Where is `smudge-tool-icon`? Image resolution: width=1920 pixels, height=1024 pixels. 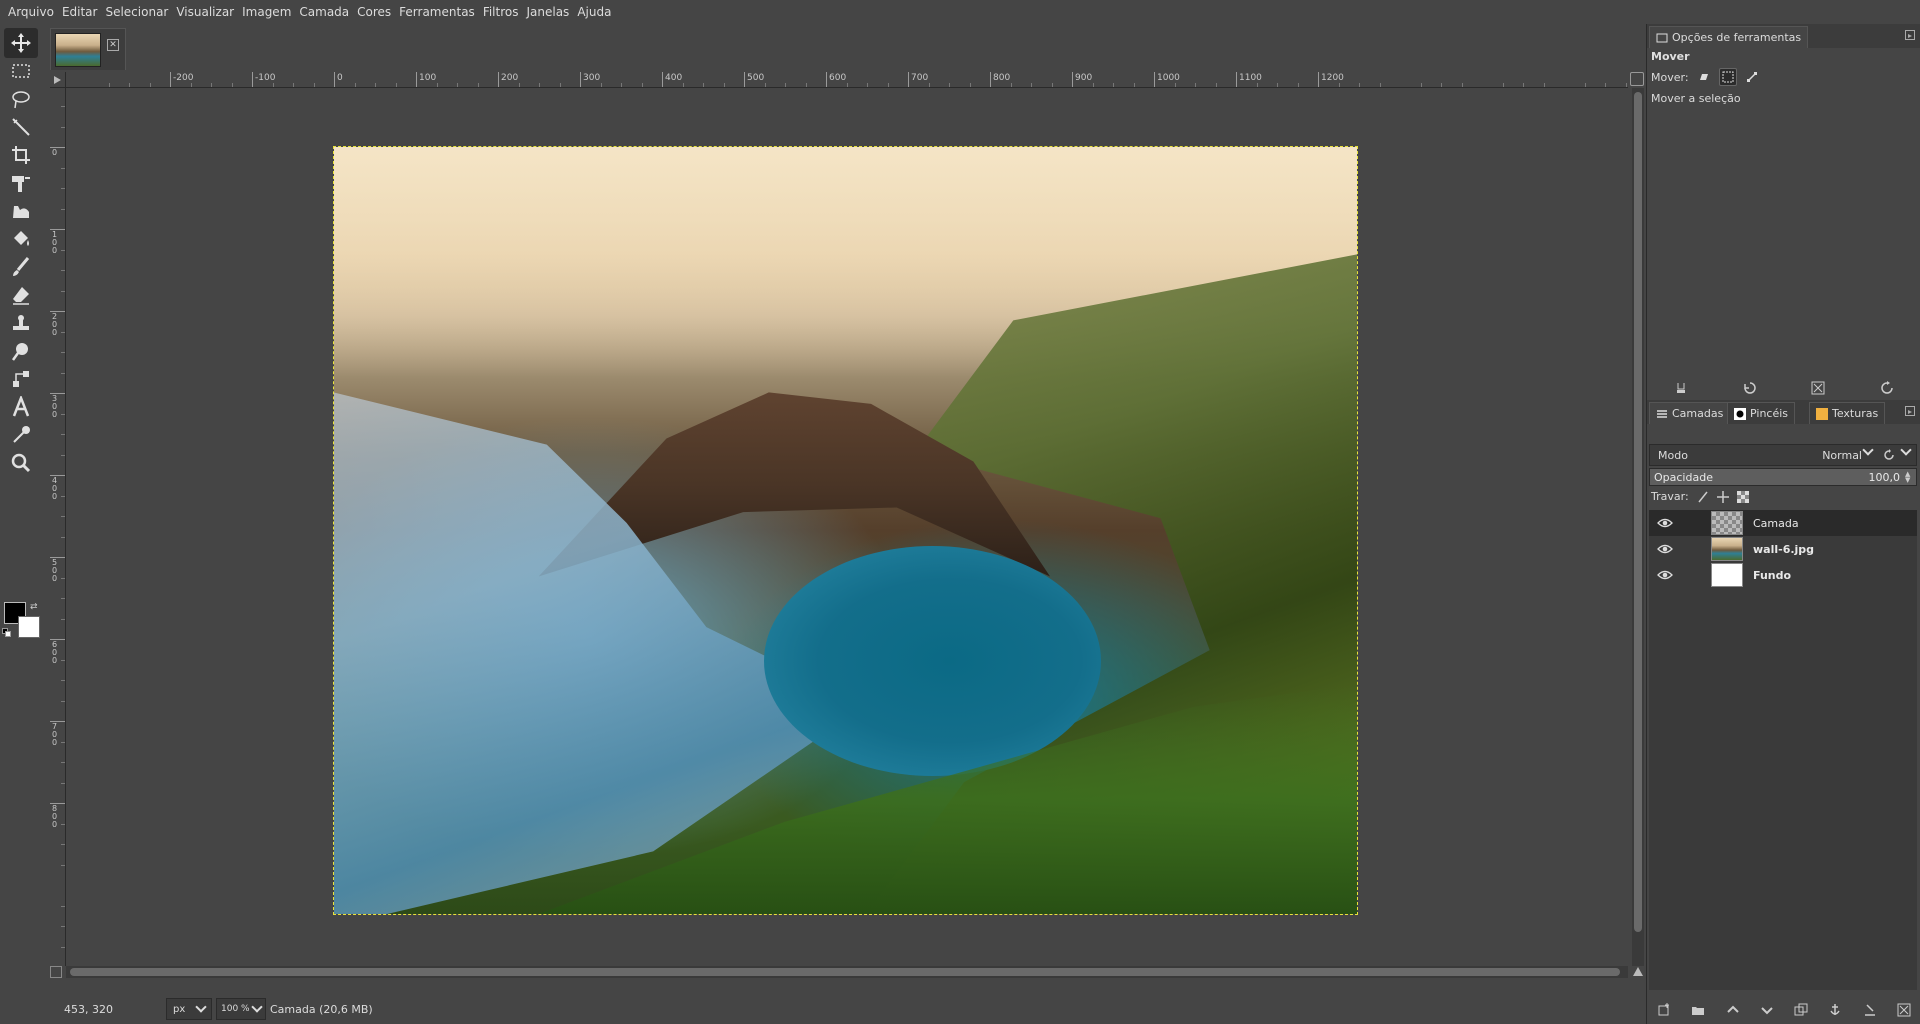 smudge-tool-icon is located at coordinates (21, 351).